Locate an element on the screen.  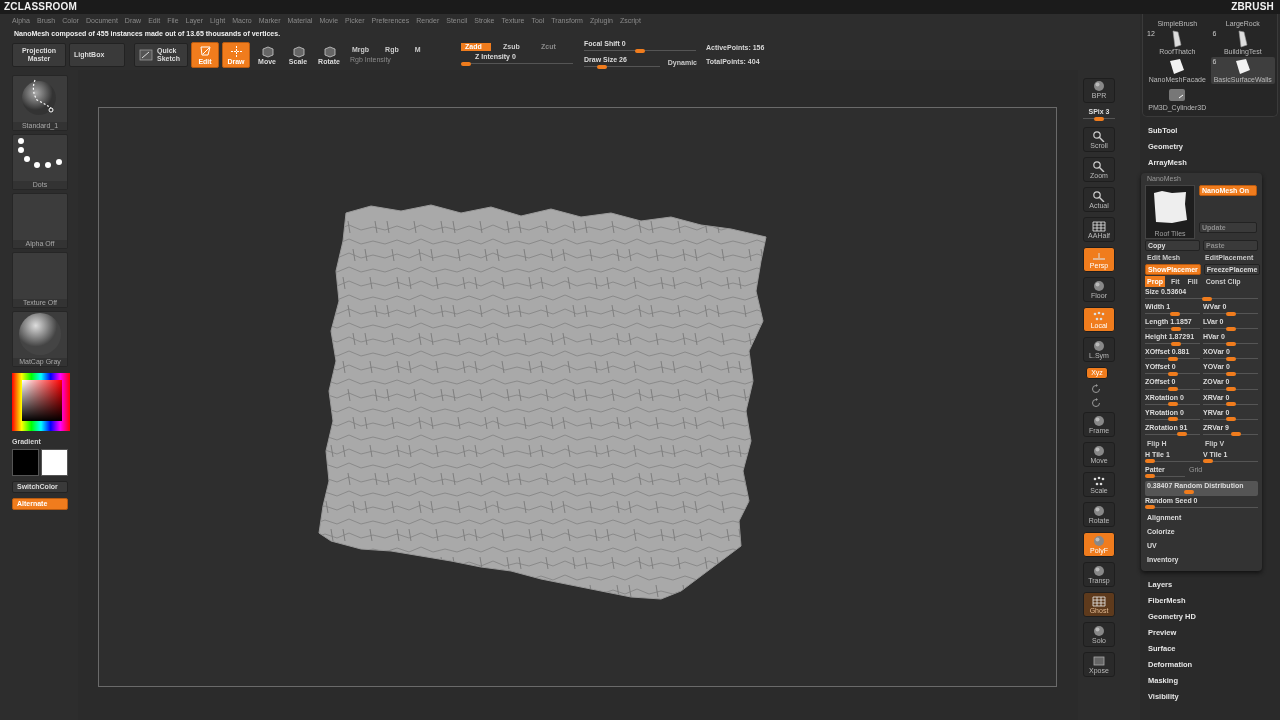
edit-icon is located at coordinates (205, 51).